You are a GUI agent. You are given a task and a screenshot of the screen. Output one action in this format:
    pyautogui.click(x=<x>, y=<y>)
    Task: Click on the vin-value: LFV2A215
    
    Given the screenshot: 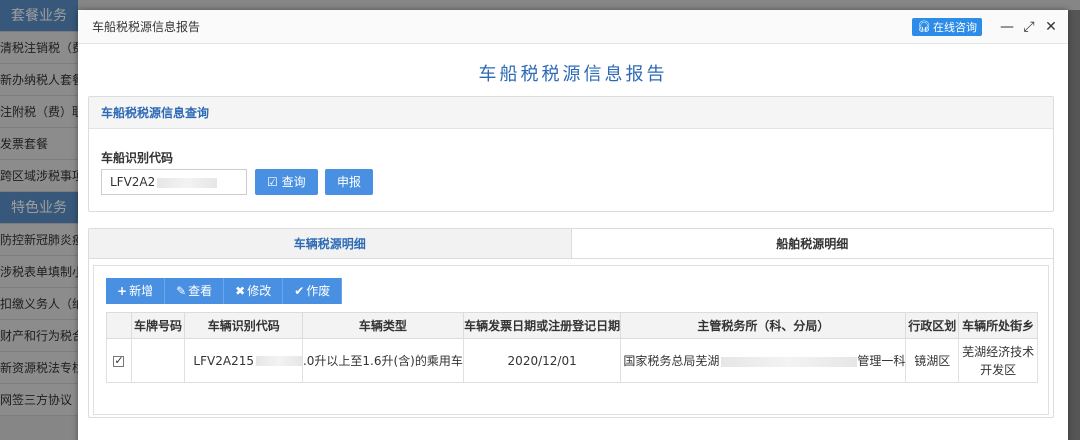 What is the action you would take?
    pyautogui.click(x=223, y=360)
    